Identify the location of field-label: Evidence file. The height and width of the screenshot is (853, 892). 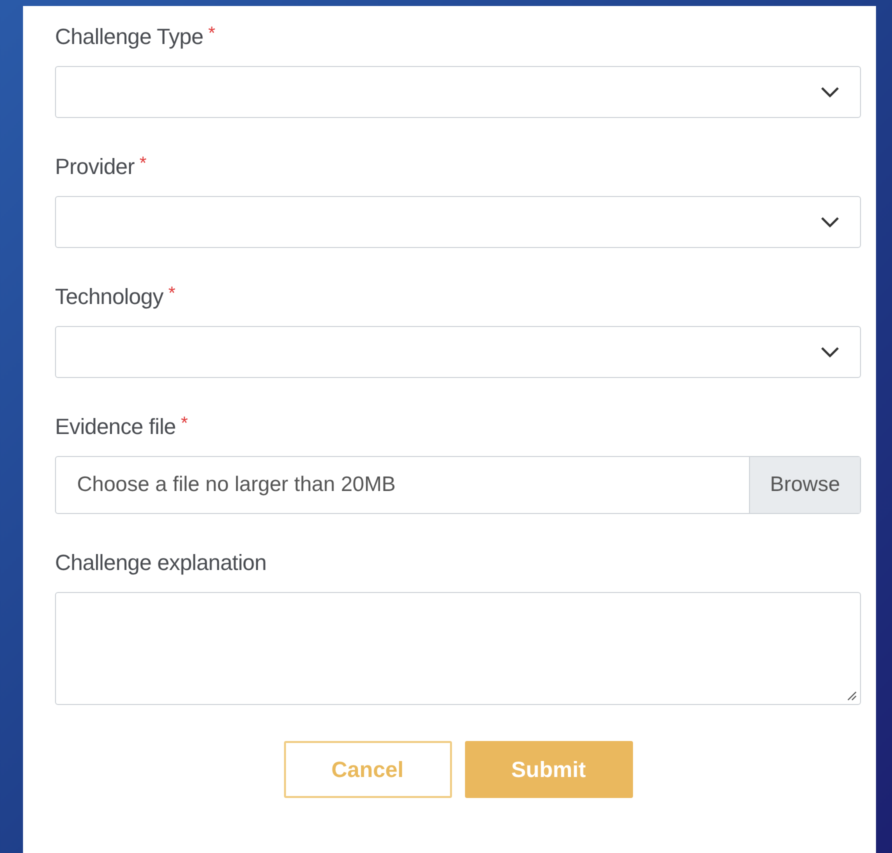
(115, 427).